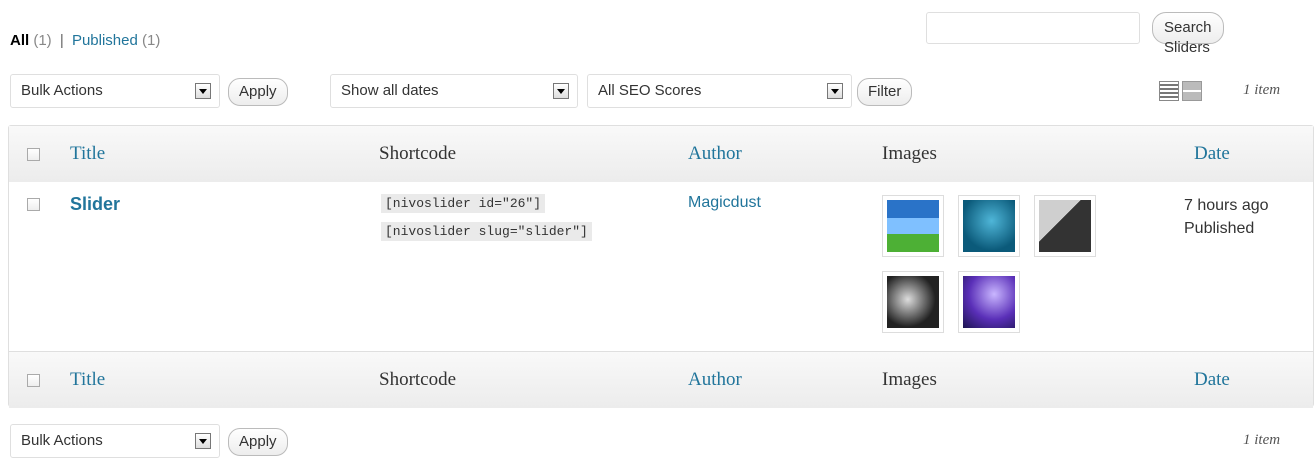 The width and height of the screenshot is (1314, 458). What do you see at coordinates (258, 442) in the screenshot?
I see `apply-button-bottom: Apply` at bounding box center [258, 442].